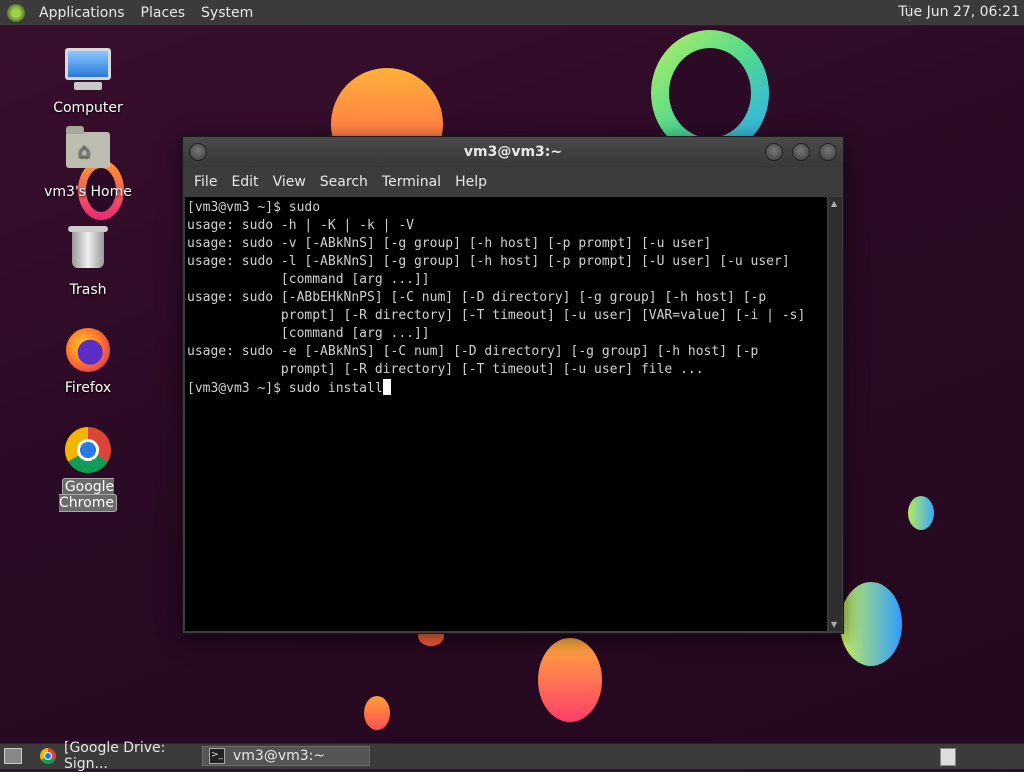 The height and width of the screenshot is (772, 1024). Describe the element at coordinates (163, 13) in the screenshot. I see `places-menu: Places` at that location.